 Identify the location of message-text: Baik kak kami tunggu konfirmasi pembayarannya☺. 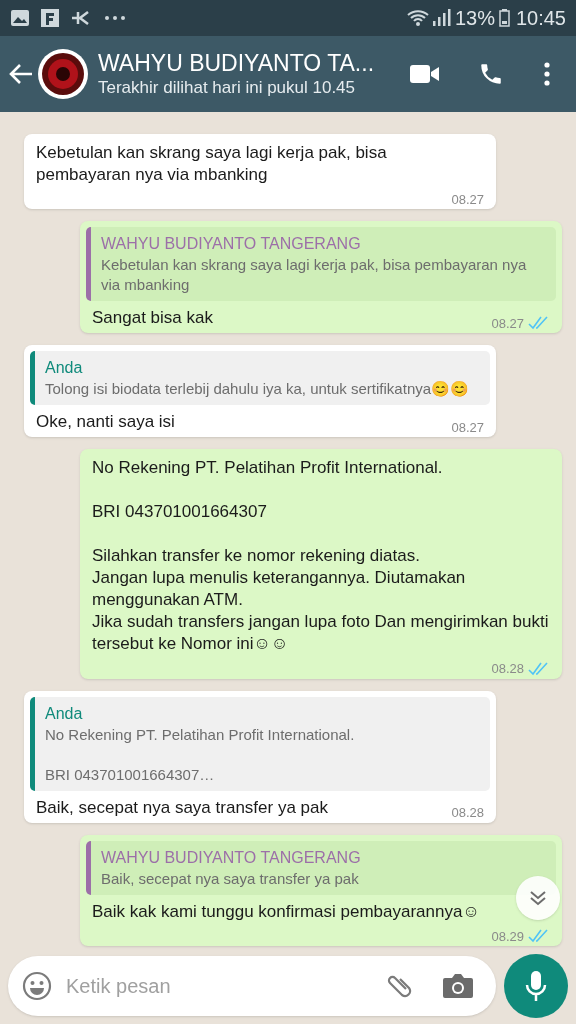
(286, 911).